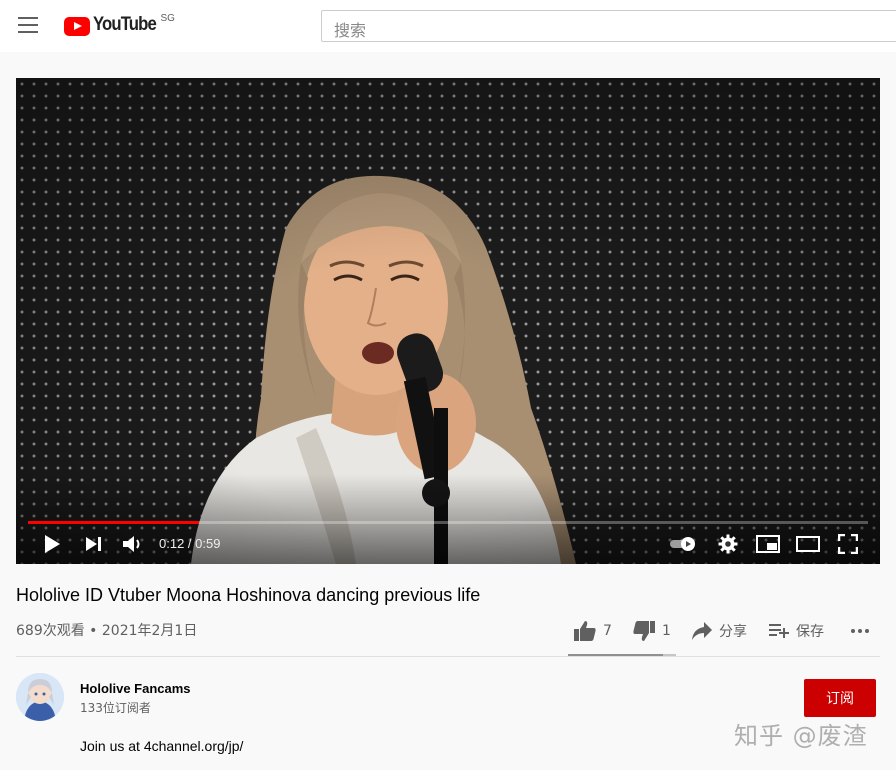 The height and width of the screenshot is (770, 896). I want to click on play-icon, so click(52, 544).